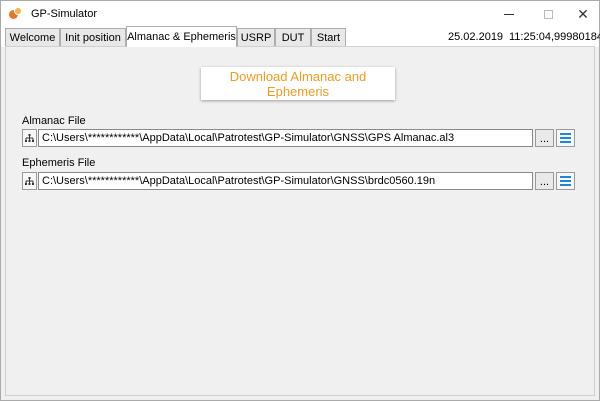  I want to click on maximize-icon, so click(548, 14).